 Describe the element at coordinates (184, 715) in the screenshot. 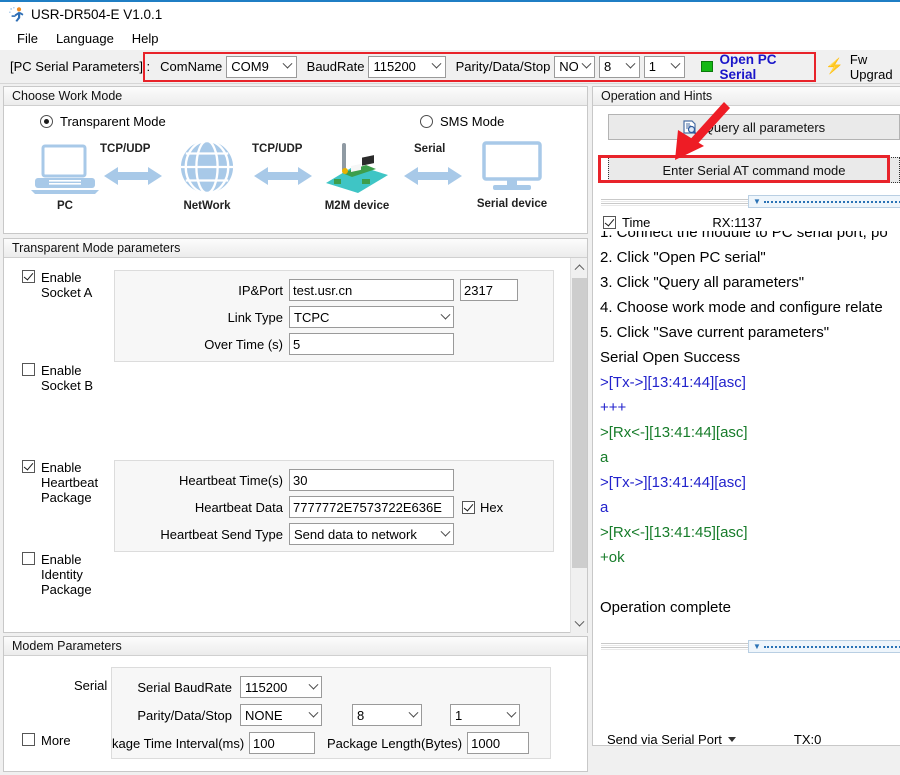

I see `modem-parity-label: Parity/Data/Stop` at that location.